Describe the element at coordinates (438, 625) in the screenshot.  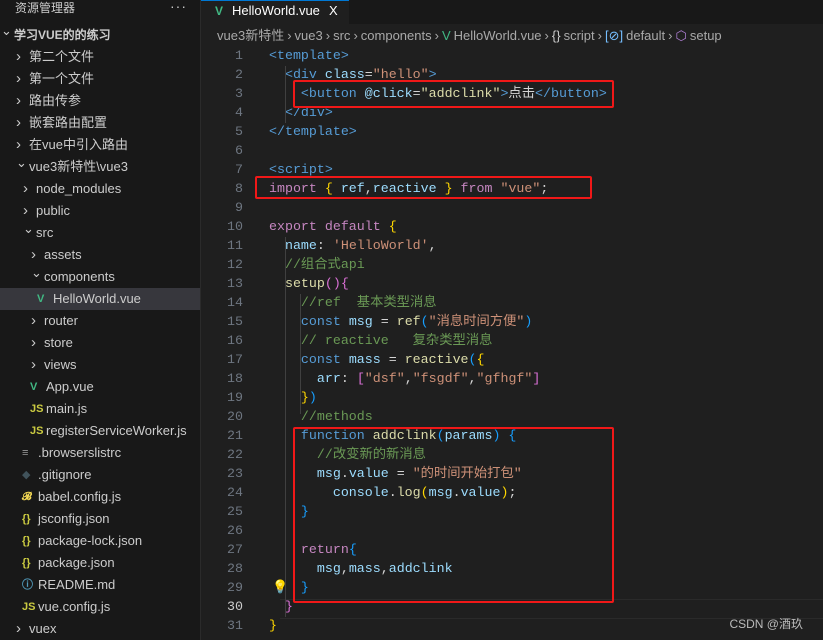
I see `code-line: }` at that location.